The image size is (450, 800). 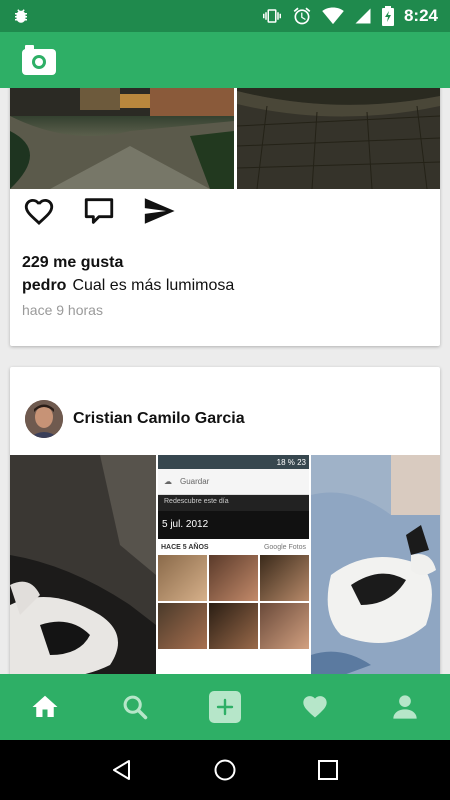 I want to click on home-system-button, so click(x=225, y=770).